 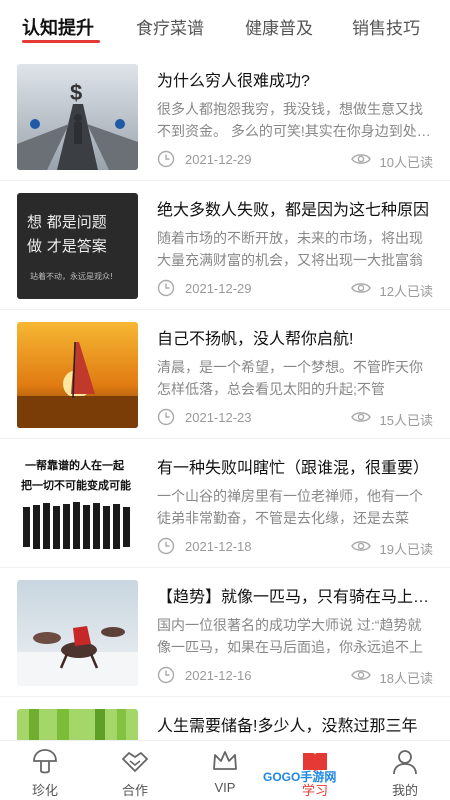 I want to click on user-icon, so click(x=405, y=762).